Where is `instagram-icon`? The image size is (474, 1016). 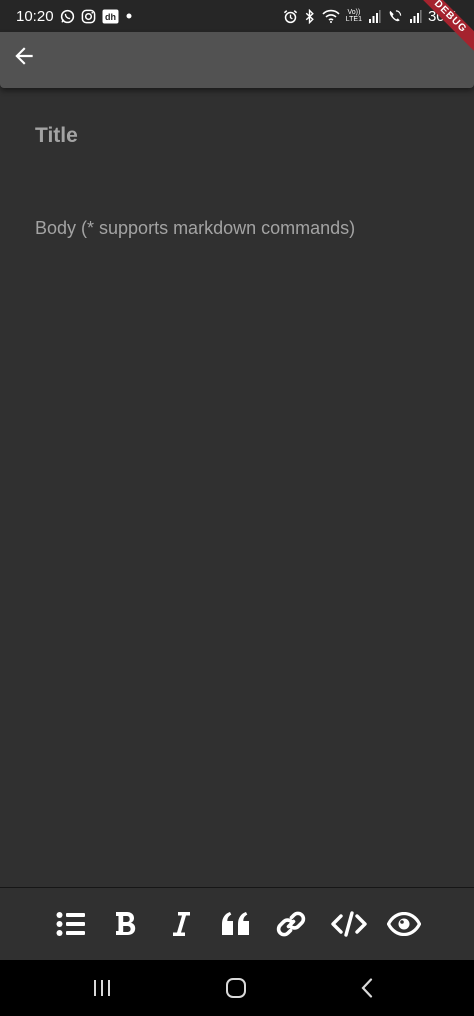
instagram-icon is located at coordinates (88, 16).